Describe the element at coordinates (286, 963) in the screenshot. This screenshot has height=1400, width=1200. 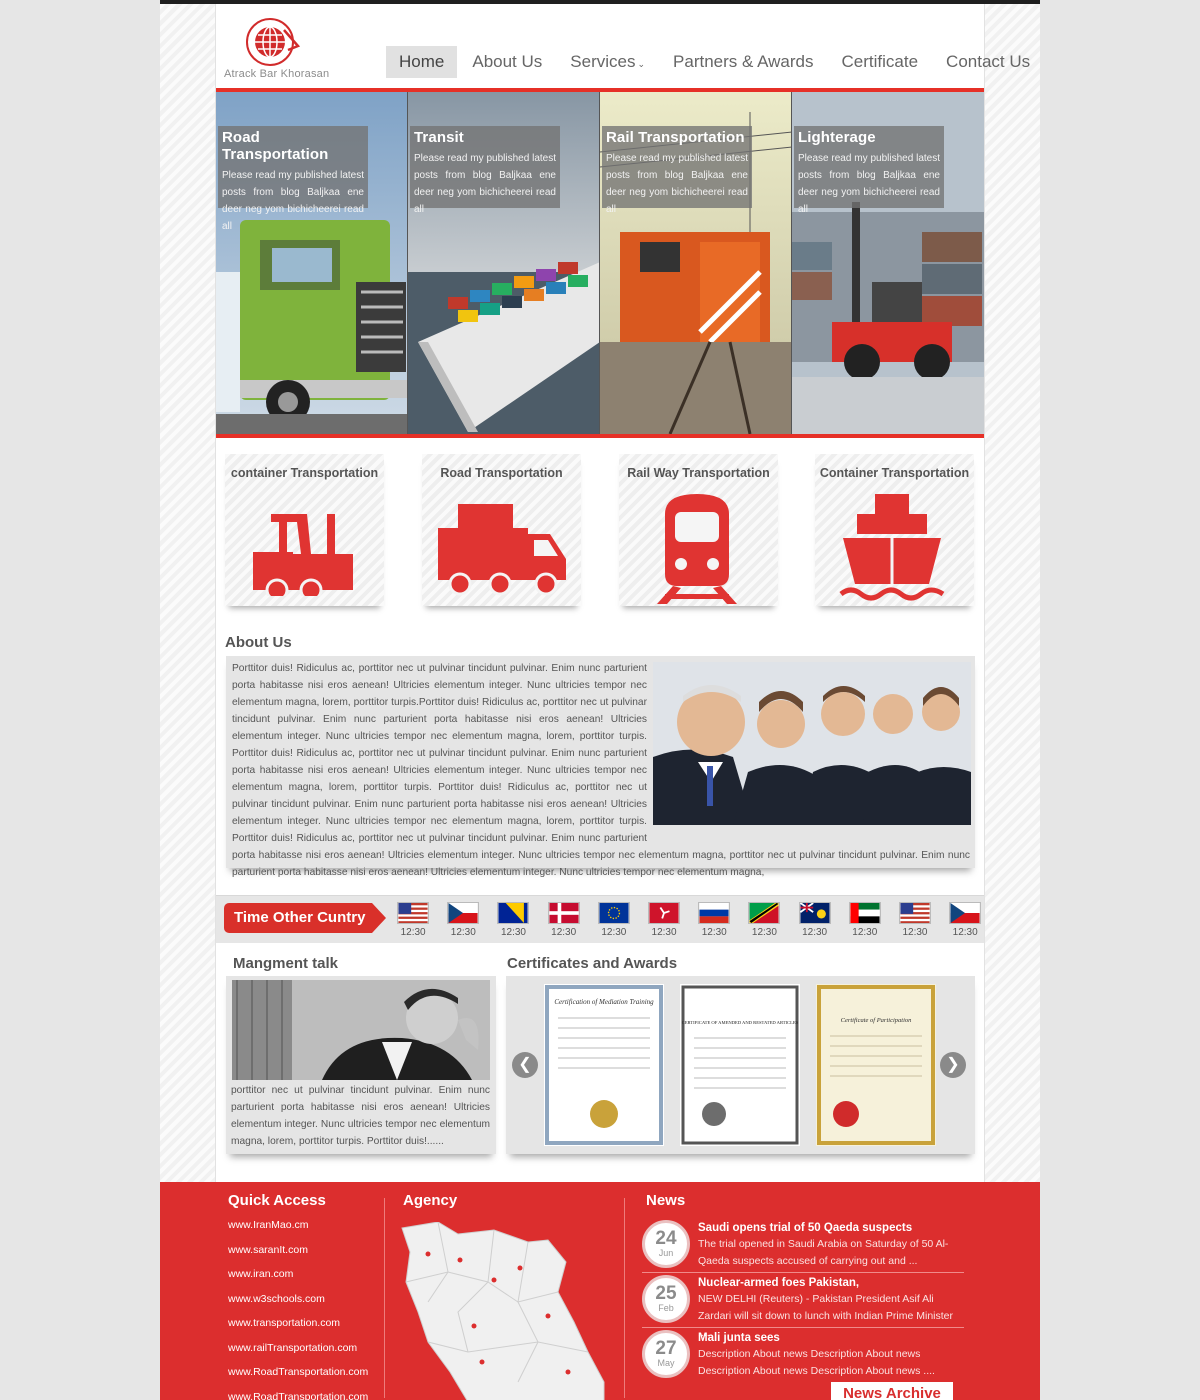
I see `management-heading: Mangment talk` at that location.